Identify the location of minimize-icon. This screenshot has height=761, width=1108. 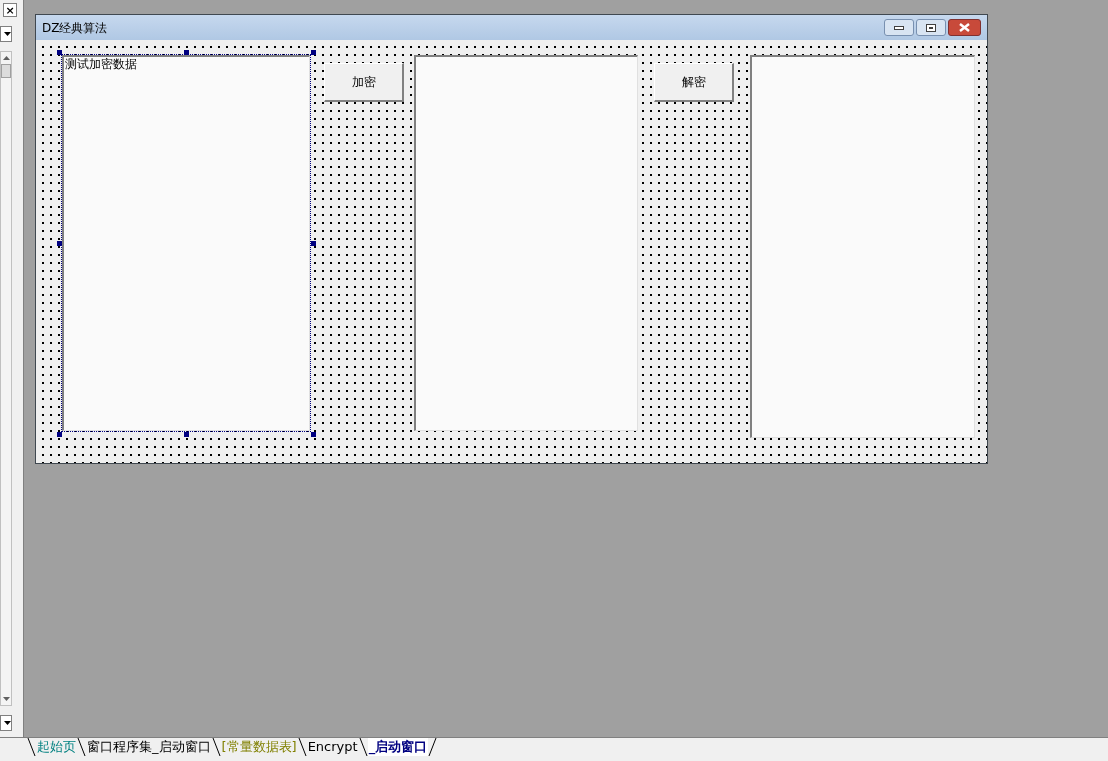
(899, 27).